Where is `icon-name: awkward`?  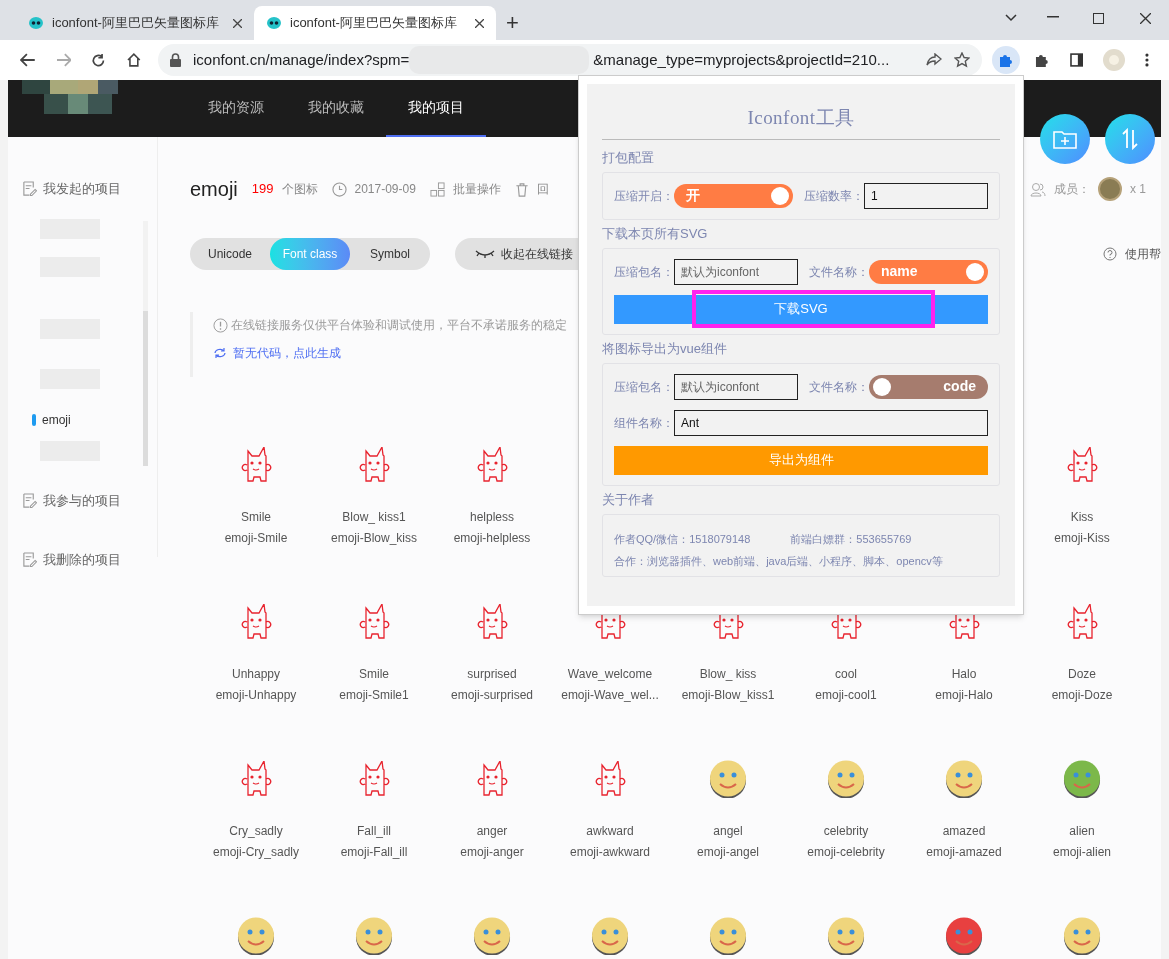 icon-name: awkward is located at coordinates (610, 831).